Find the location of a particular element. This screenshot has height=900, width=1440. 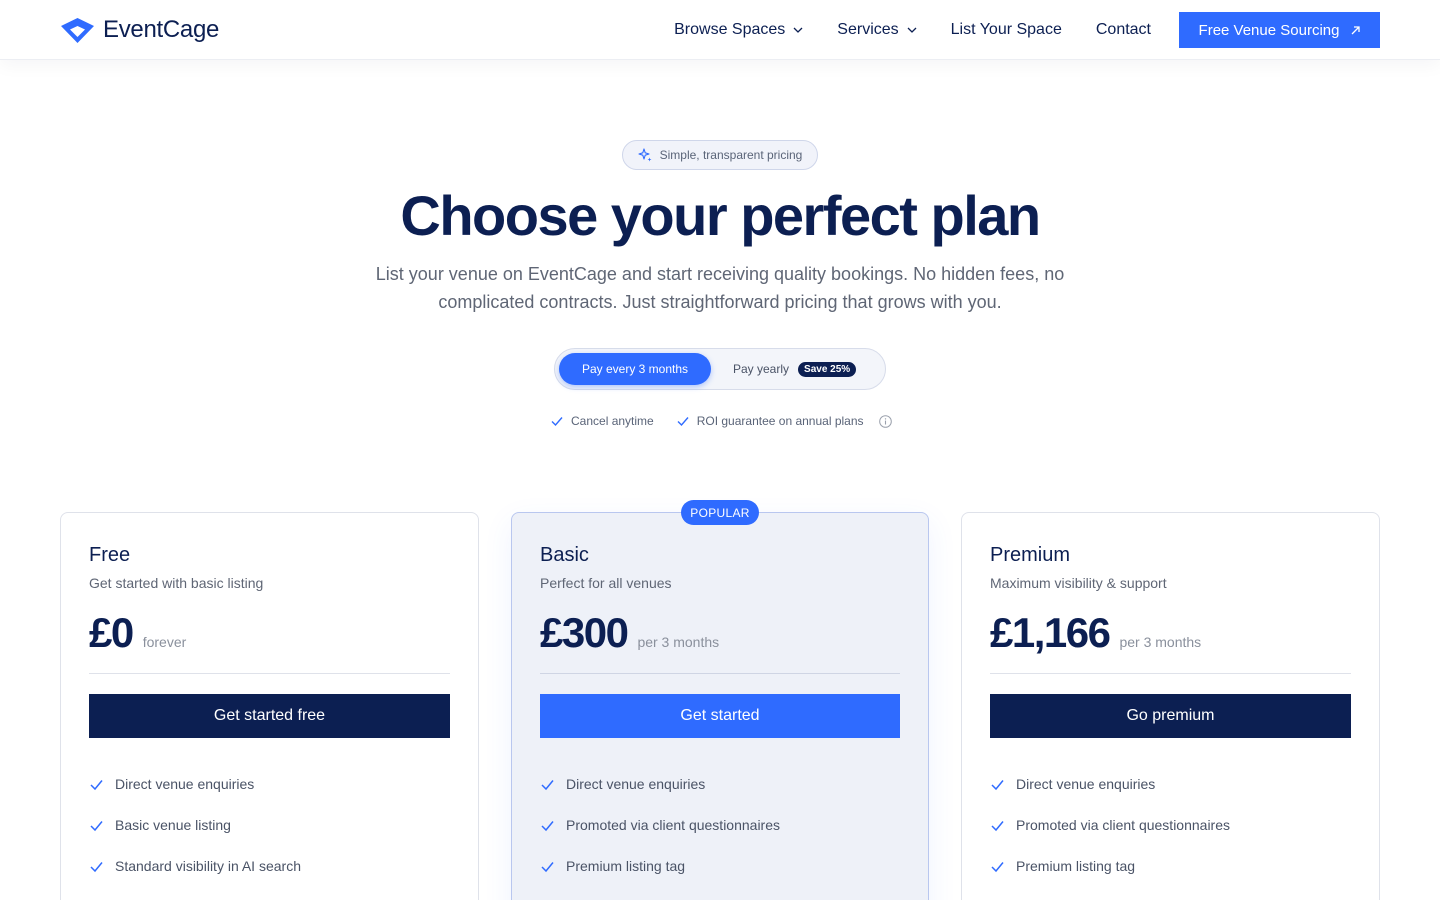

arrow-up-right-icon is located at coordinates (1356, 29).